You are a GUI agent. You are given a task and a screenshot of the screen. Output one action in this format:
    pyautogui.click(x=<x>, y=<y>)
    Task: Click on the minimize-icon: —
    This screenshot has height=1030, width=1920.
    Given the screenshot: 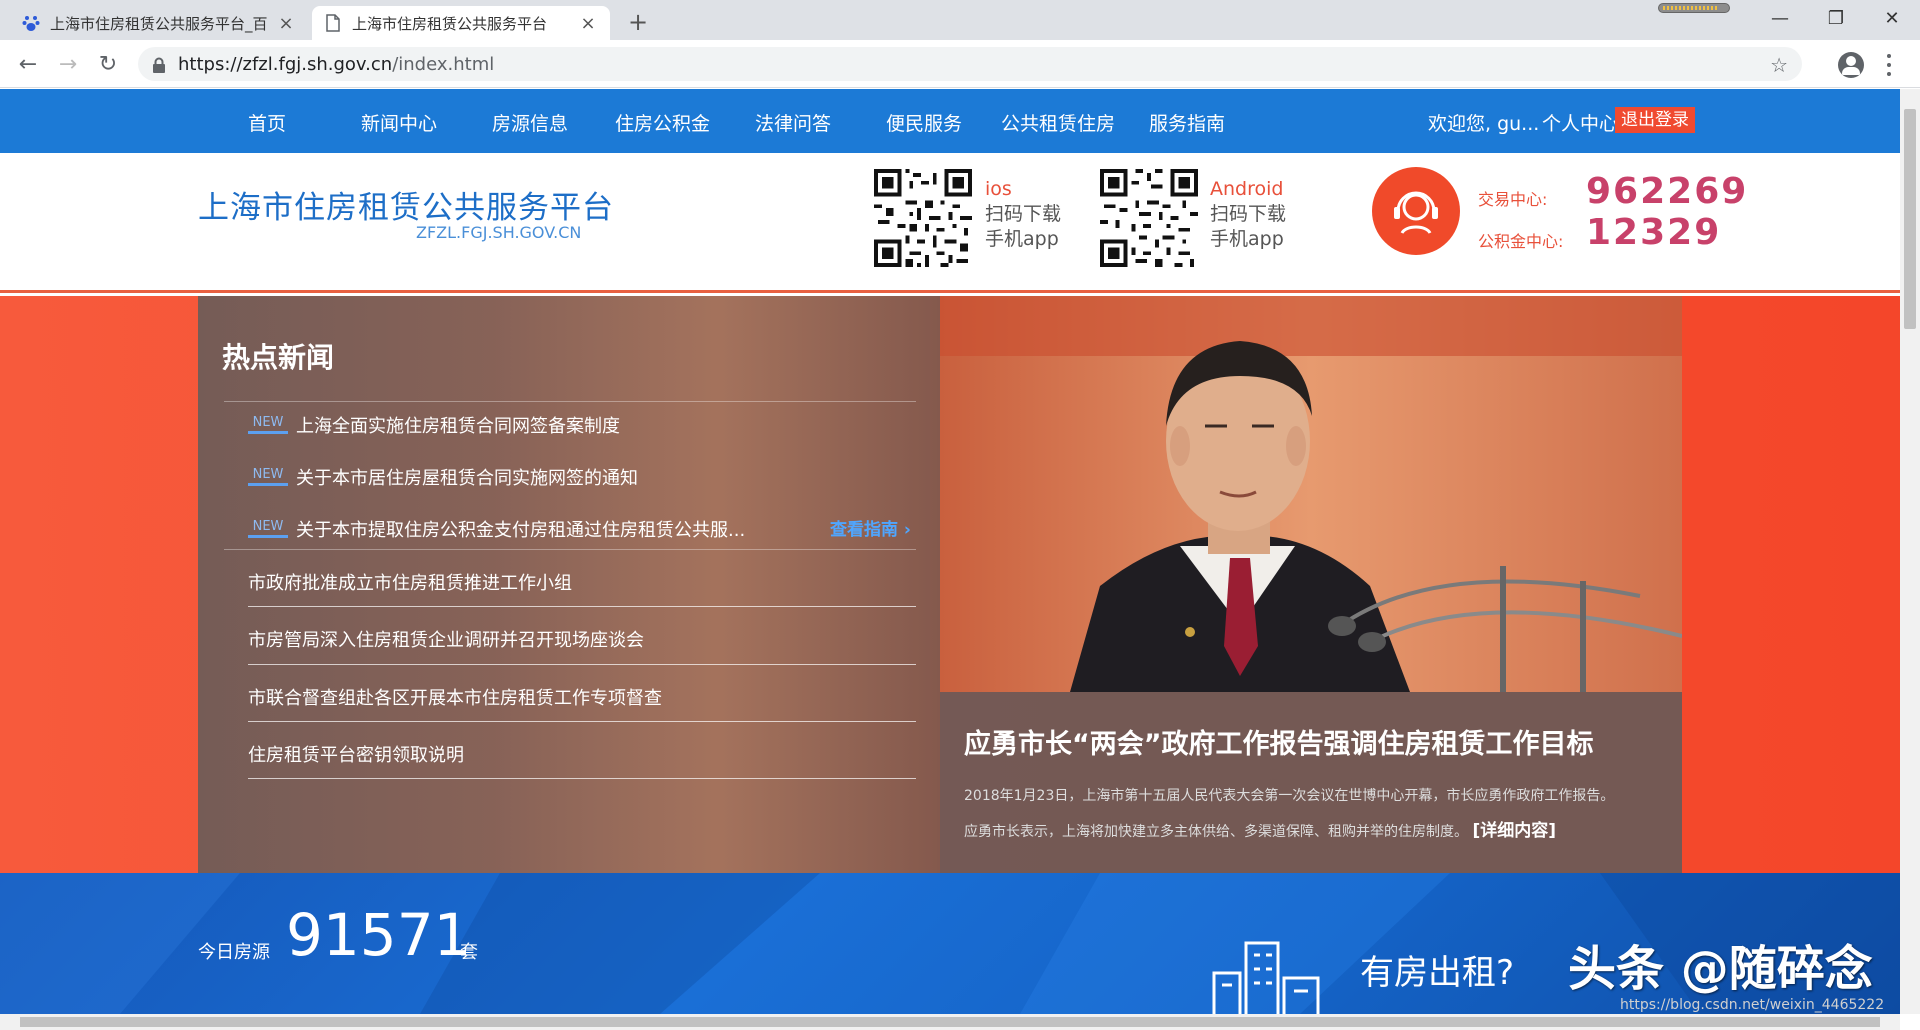 What is the action you would take?
    pyautogui.click(x=1780, y=18)
    